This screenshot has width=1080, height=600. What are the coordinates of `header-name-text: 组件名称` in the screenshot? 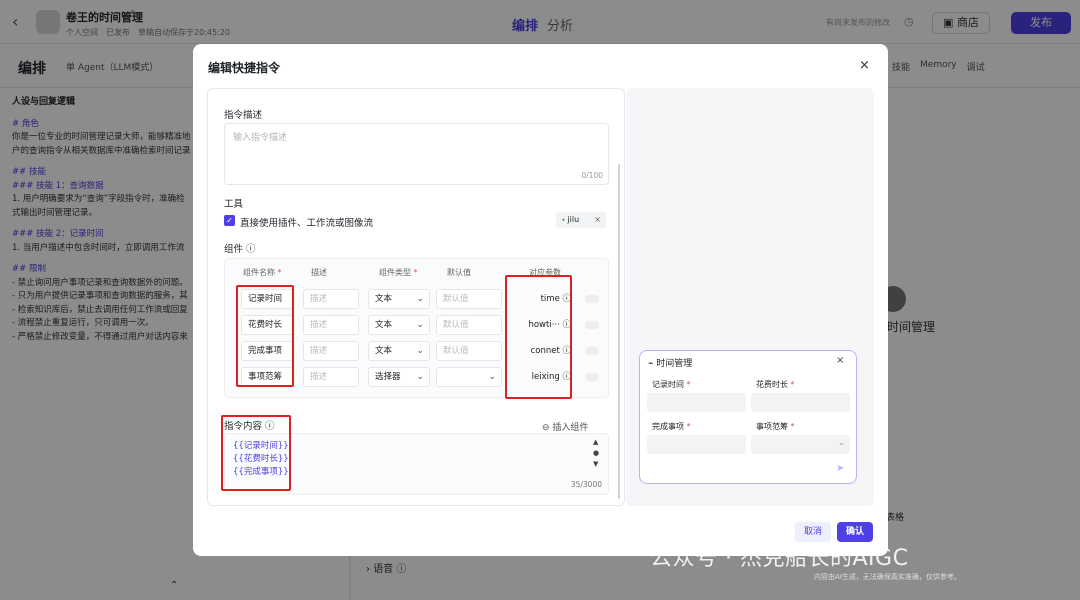 It's located at (259, 272).